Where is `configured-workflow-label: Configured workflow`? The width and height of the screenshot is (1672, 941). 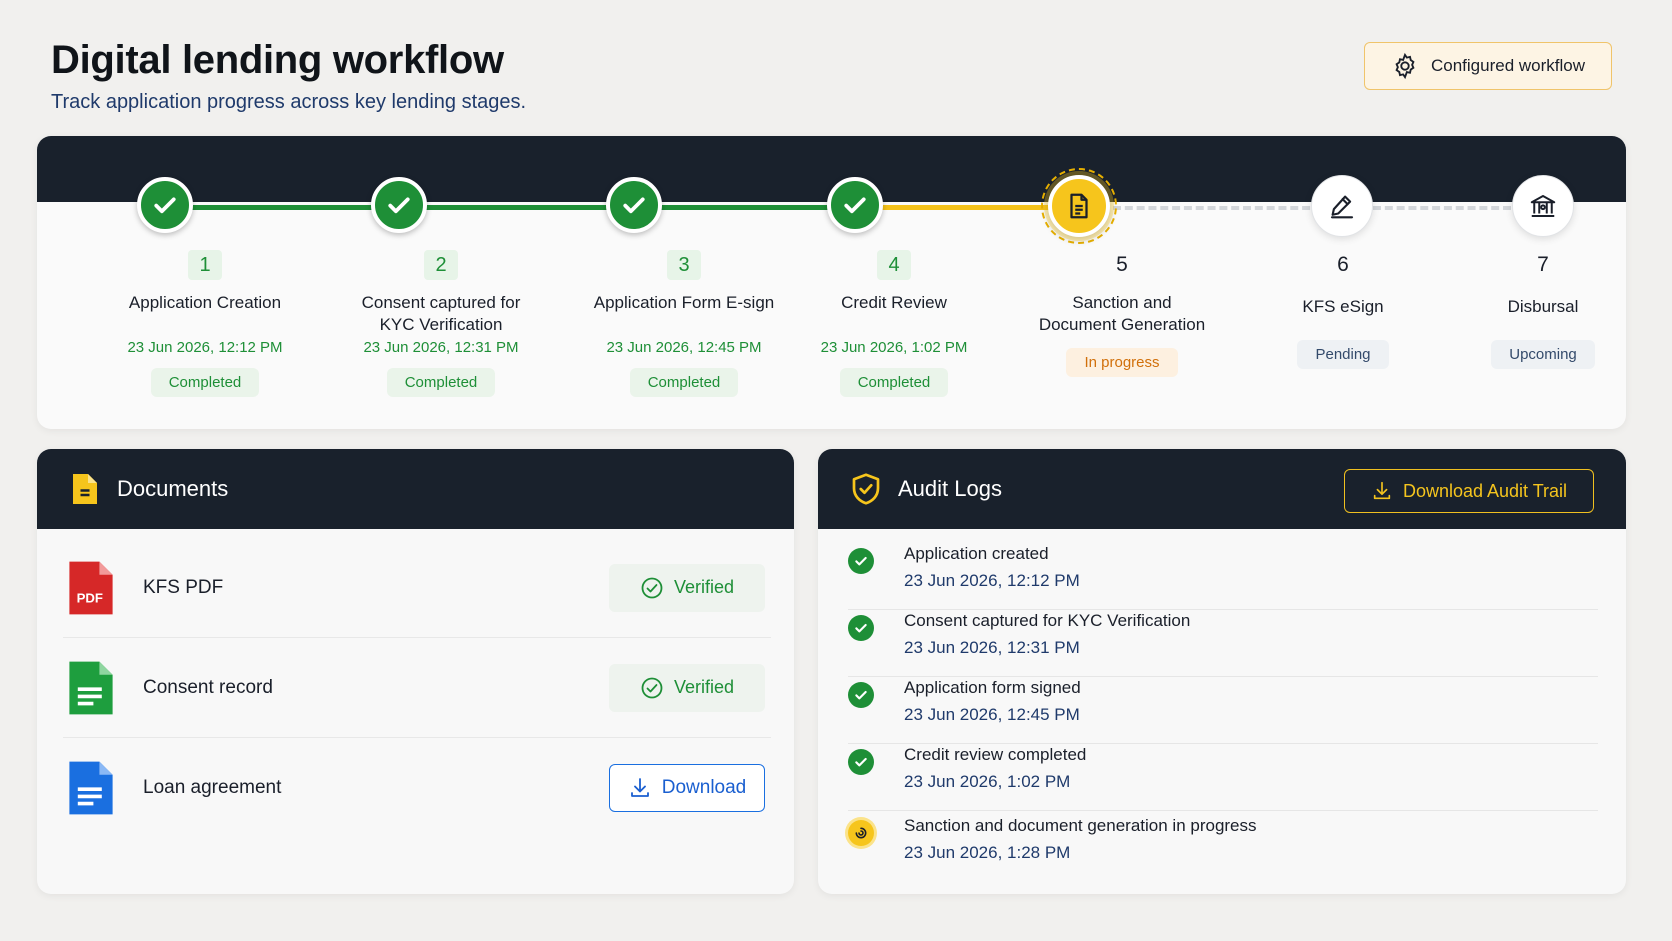 configured-workflow-label: Configured workflow is located at coordinates (1507, 65).